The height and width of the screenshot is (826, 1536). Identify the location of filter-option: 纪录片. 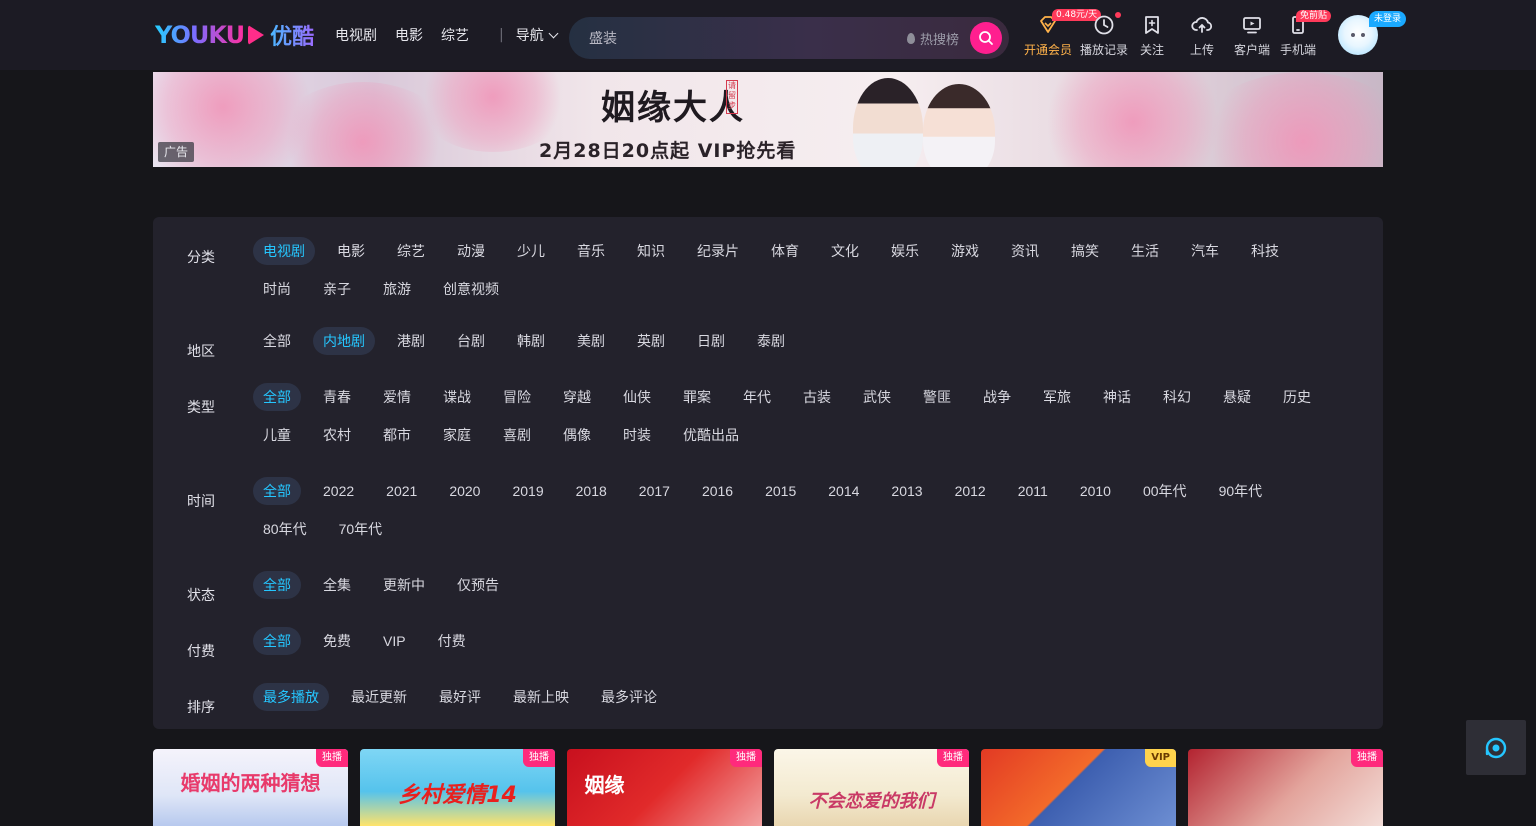
(718, 251).